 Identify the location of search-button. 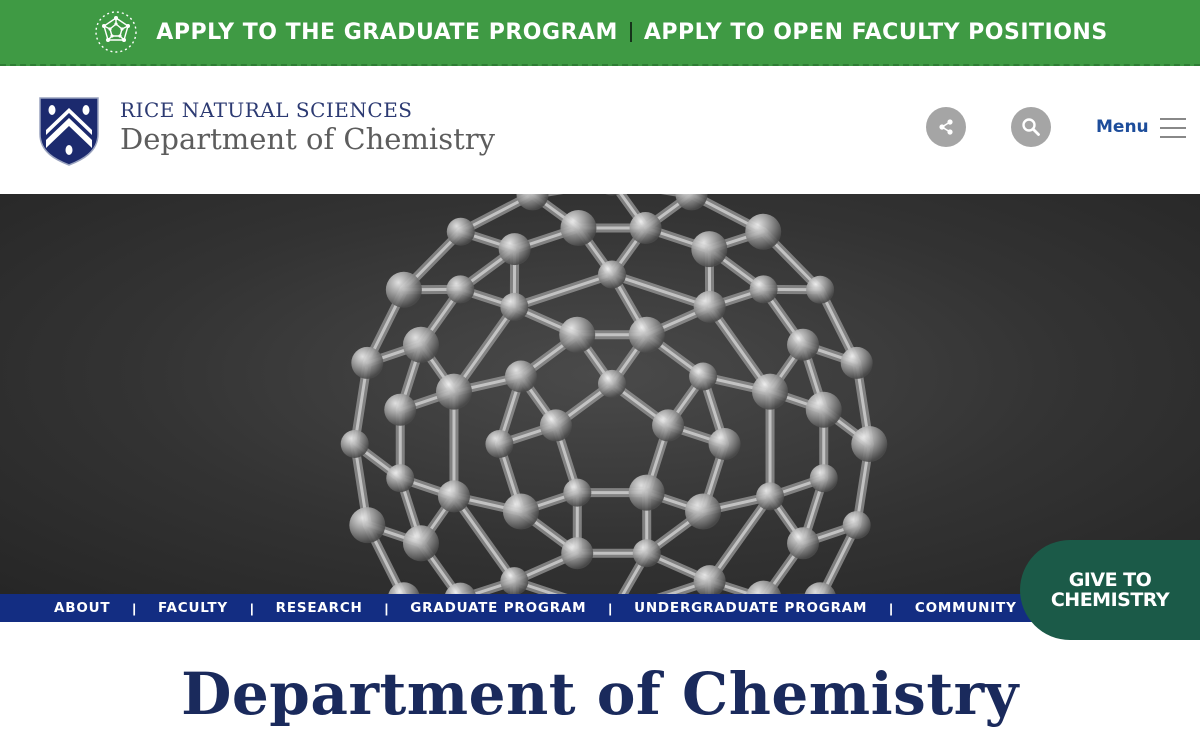
(1031, 127).